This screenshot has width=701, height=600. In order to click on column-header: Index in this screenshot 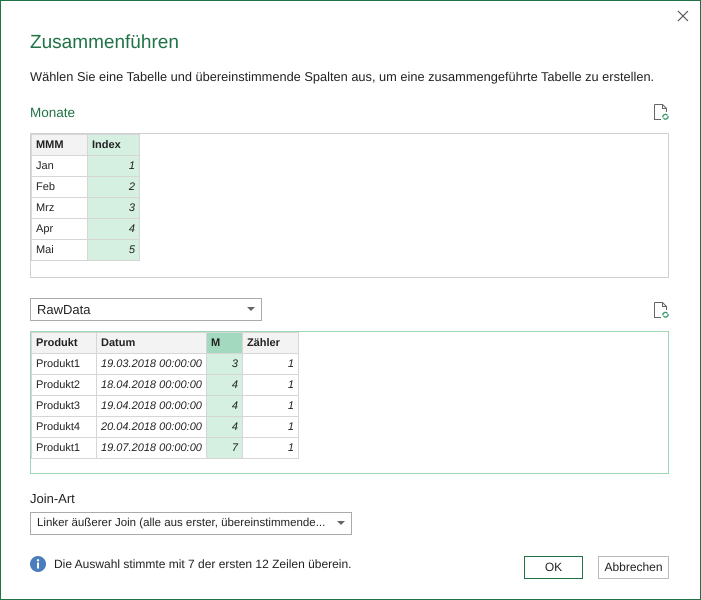, I will do `click(114, 145)`.